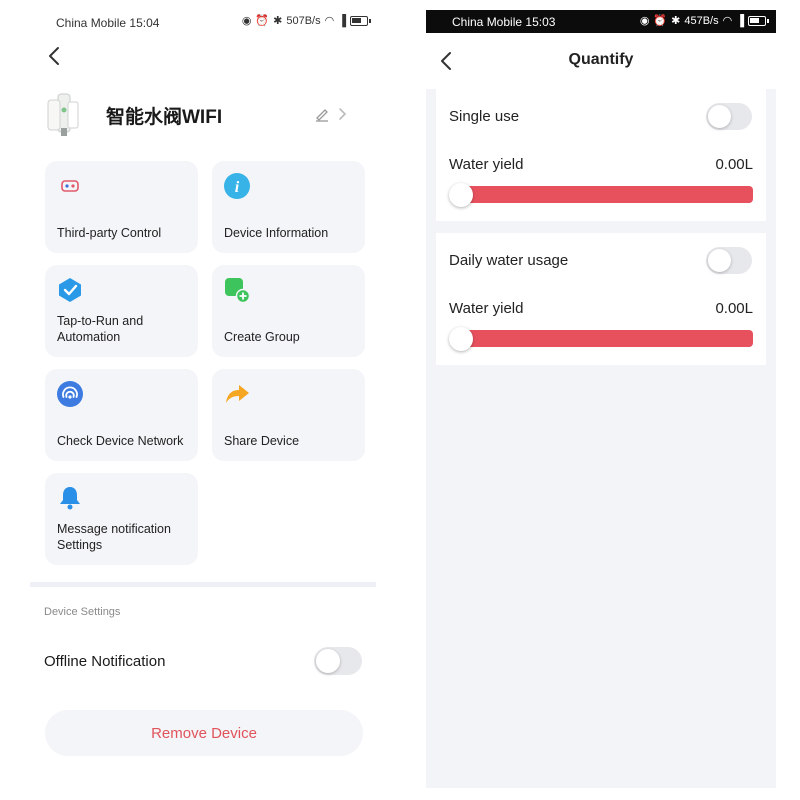 This screenshot has height=800, width=800. Describe the element at coordinates (144, 23) in the screenshot. I see `status-time: 15:04` at that location.